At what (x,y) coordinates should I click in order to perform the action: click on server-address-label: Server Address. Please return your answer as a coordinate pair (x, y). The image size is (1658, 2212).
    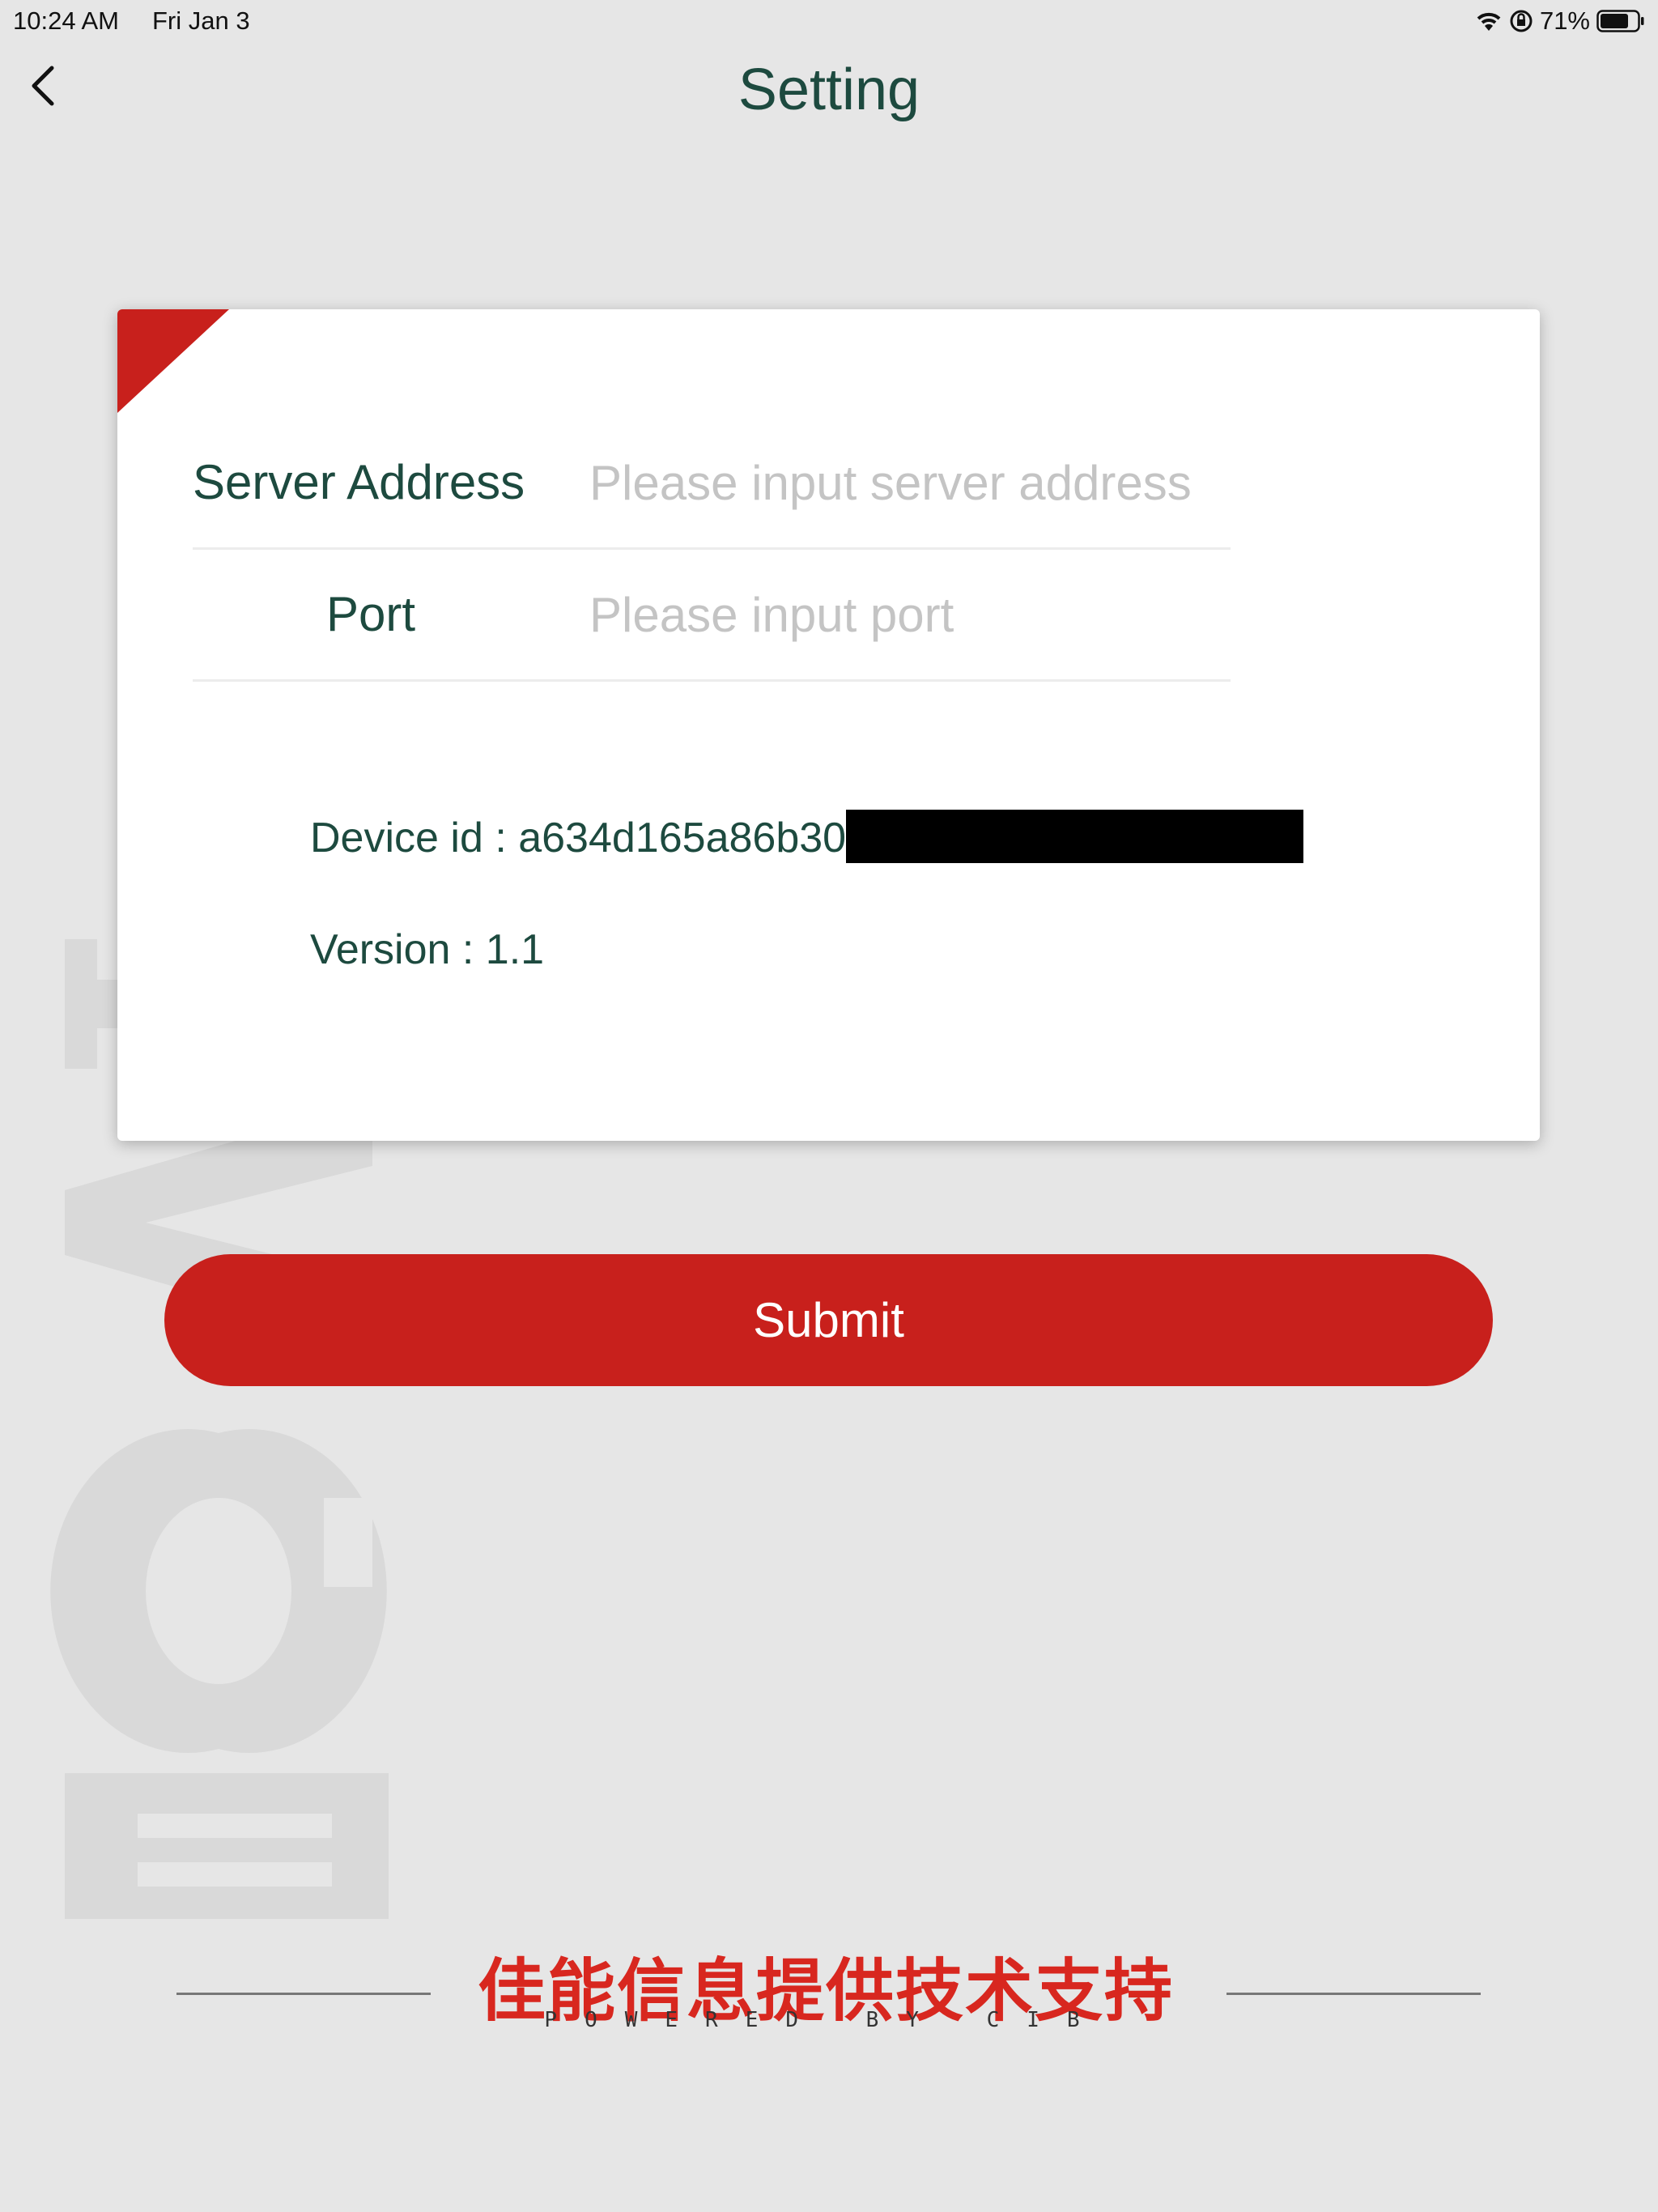
    Looking at the image, I should click on (359, 482).